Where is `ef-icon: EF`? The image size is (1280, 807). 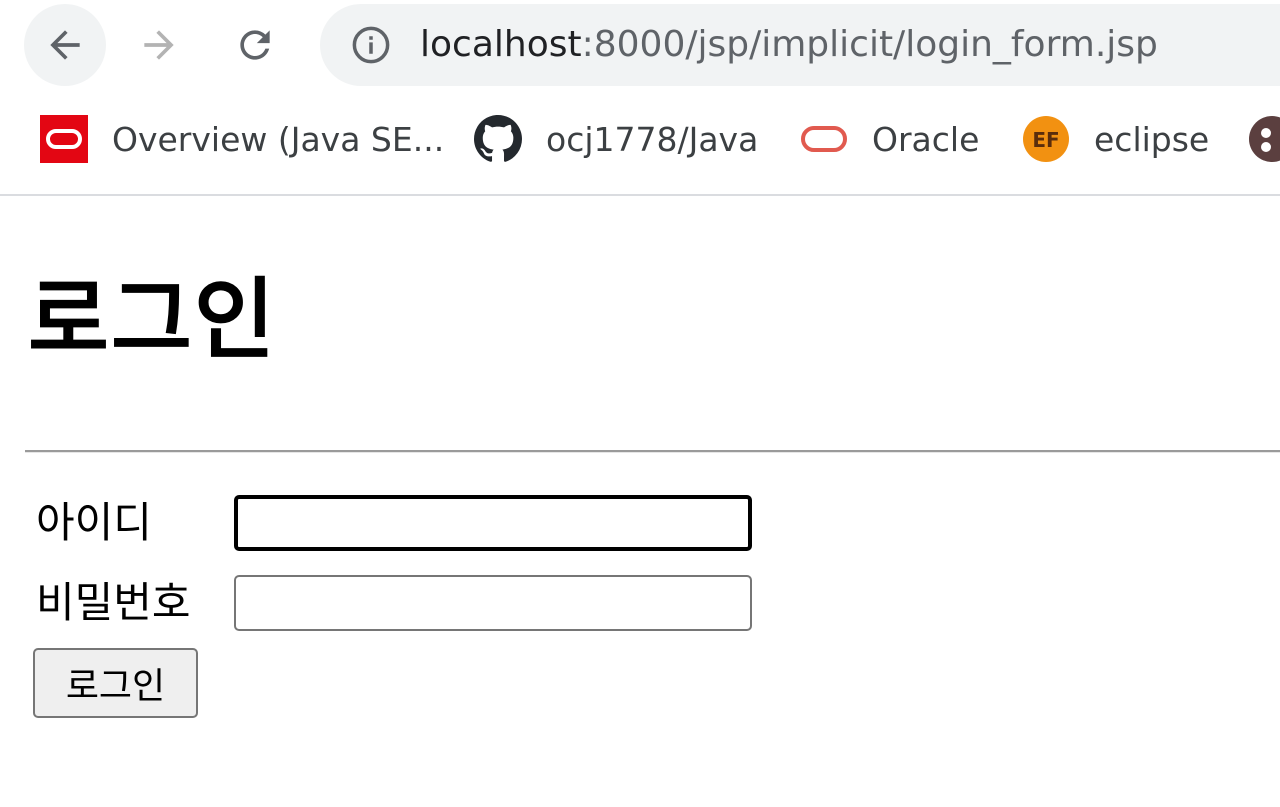
ef-icon: EF is located at coordinates (1046, 139).